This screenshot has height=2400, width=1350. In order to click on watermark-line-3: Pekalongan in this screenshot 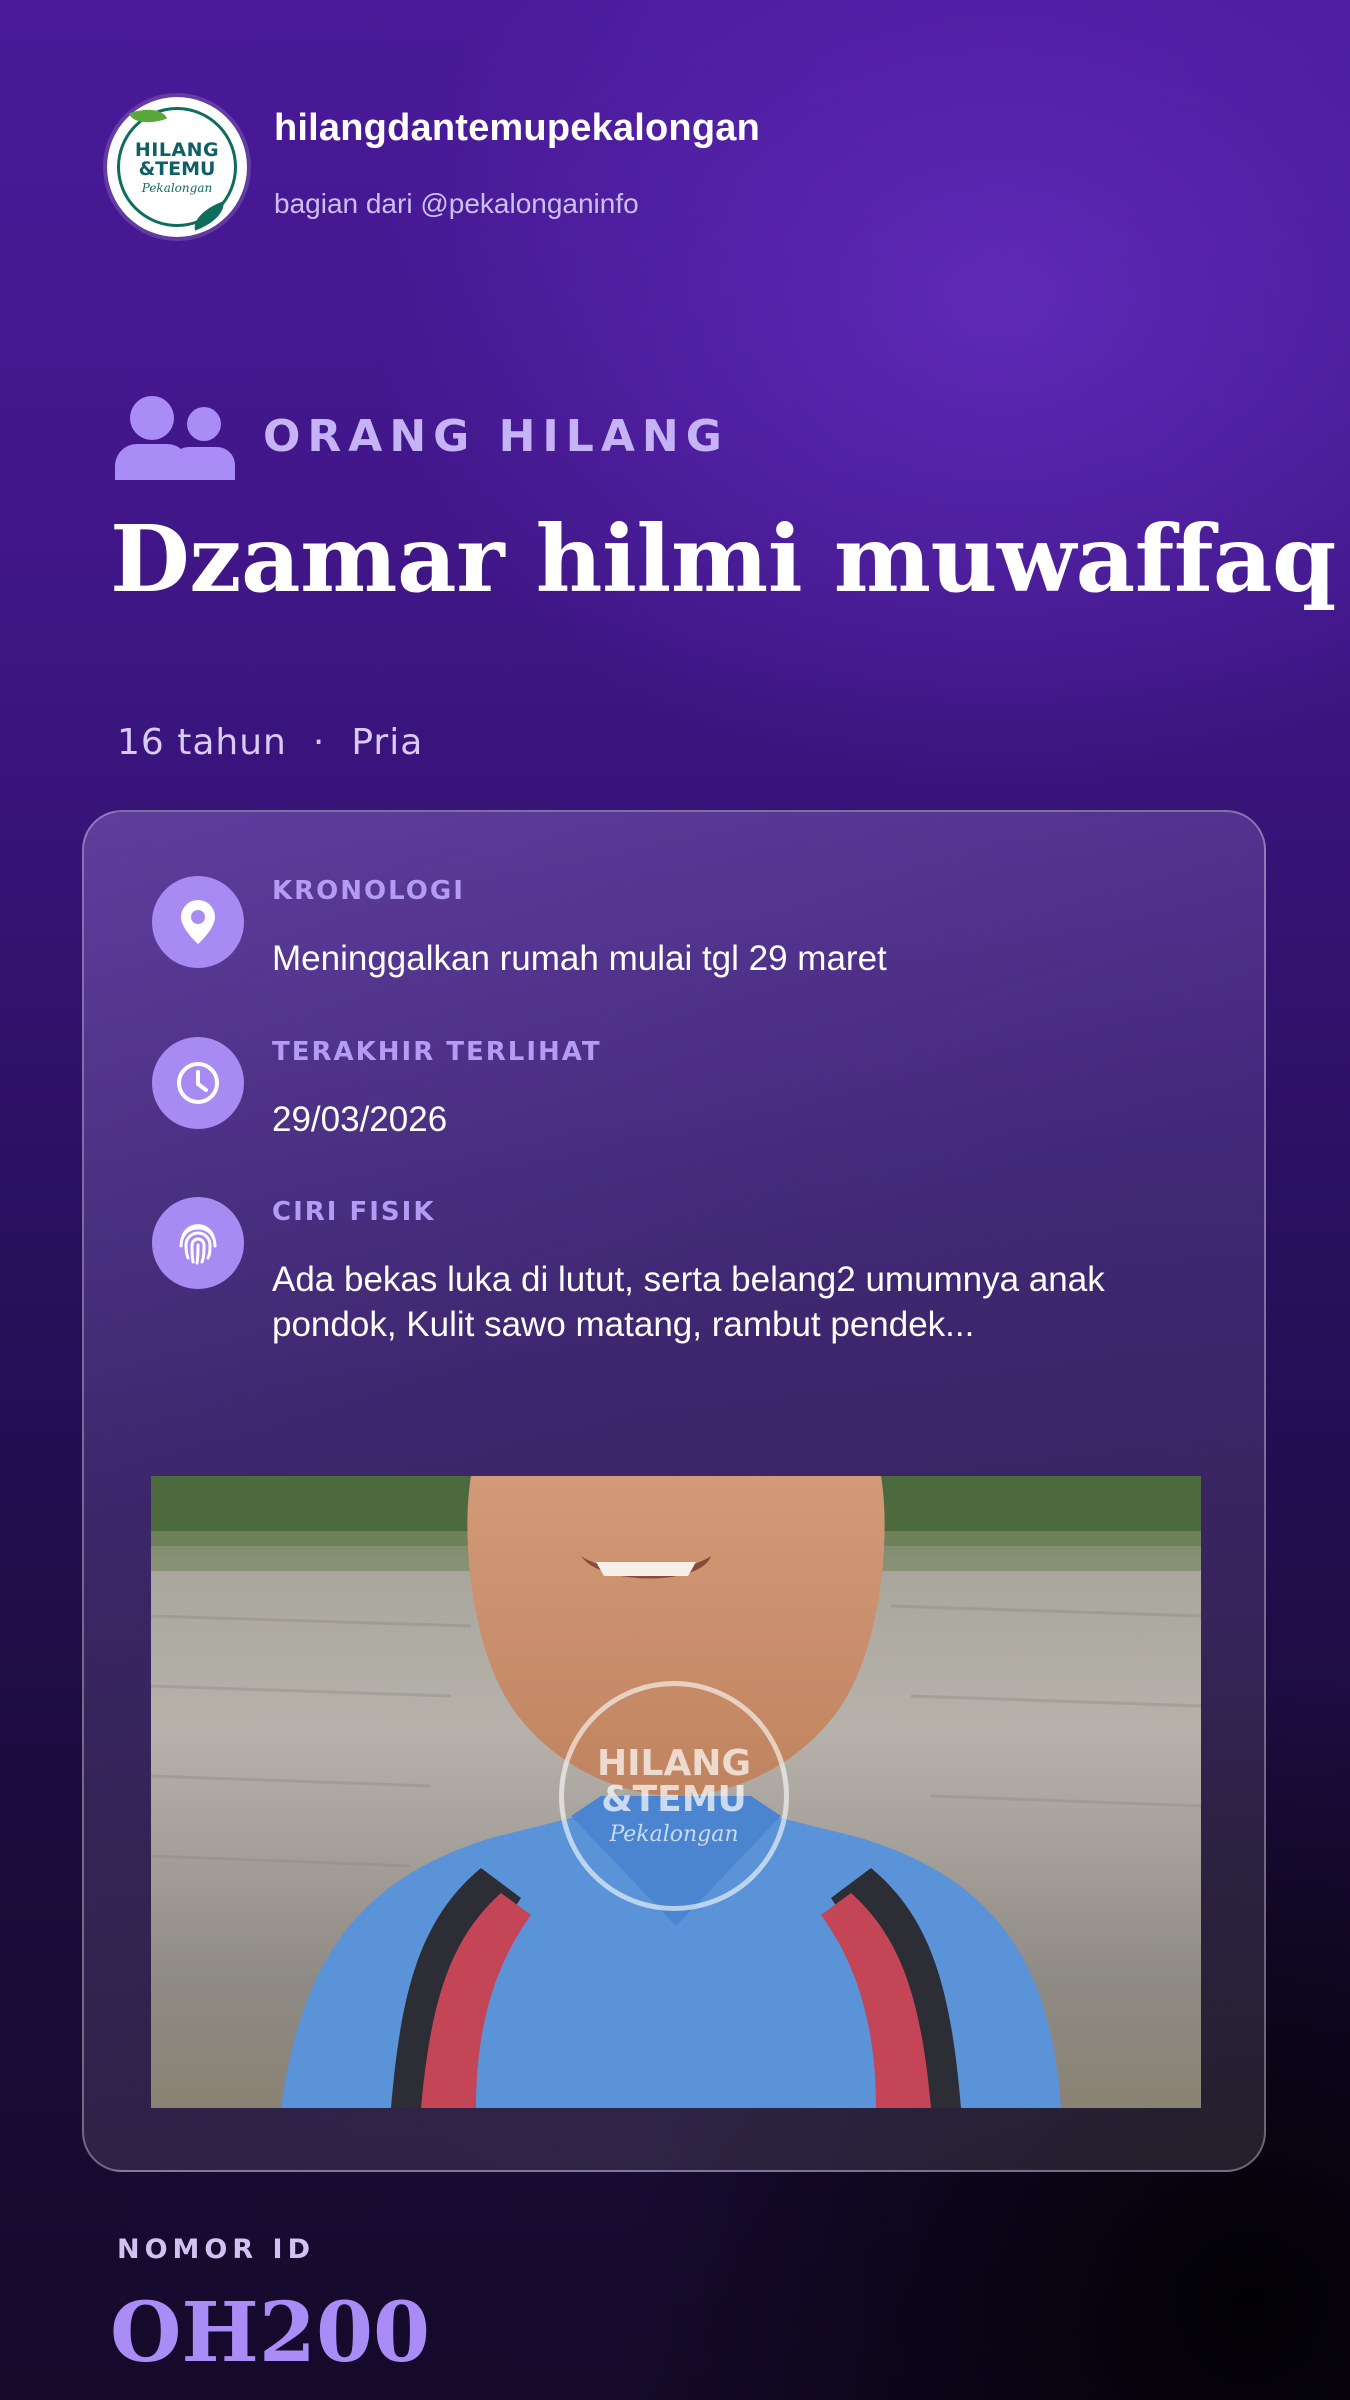, I will do `click(674, 1834)`.